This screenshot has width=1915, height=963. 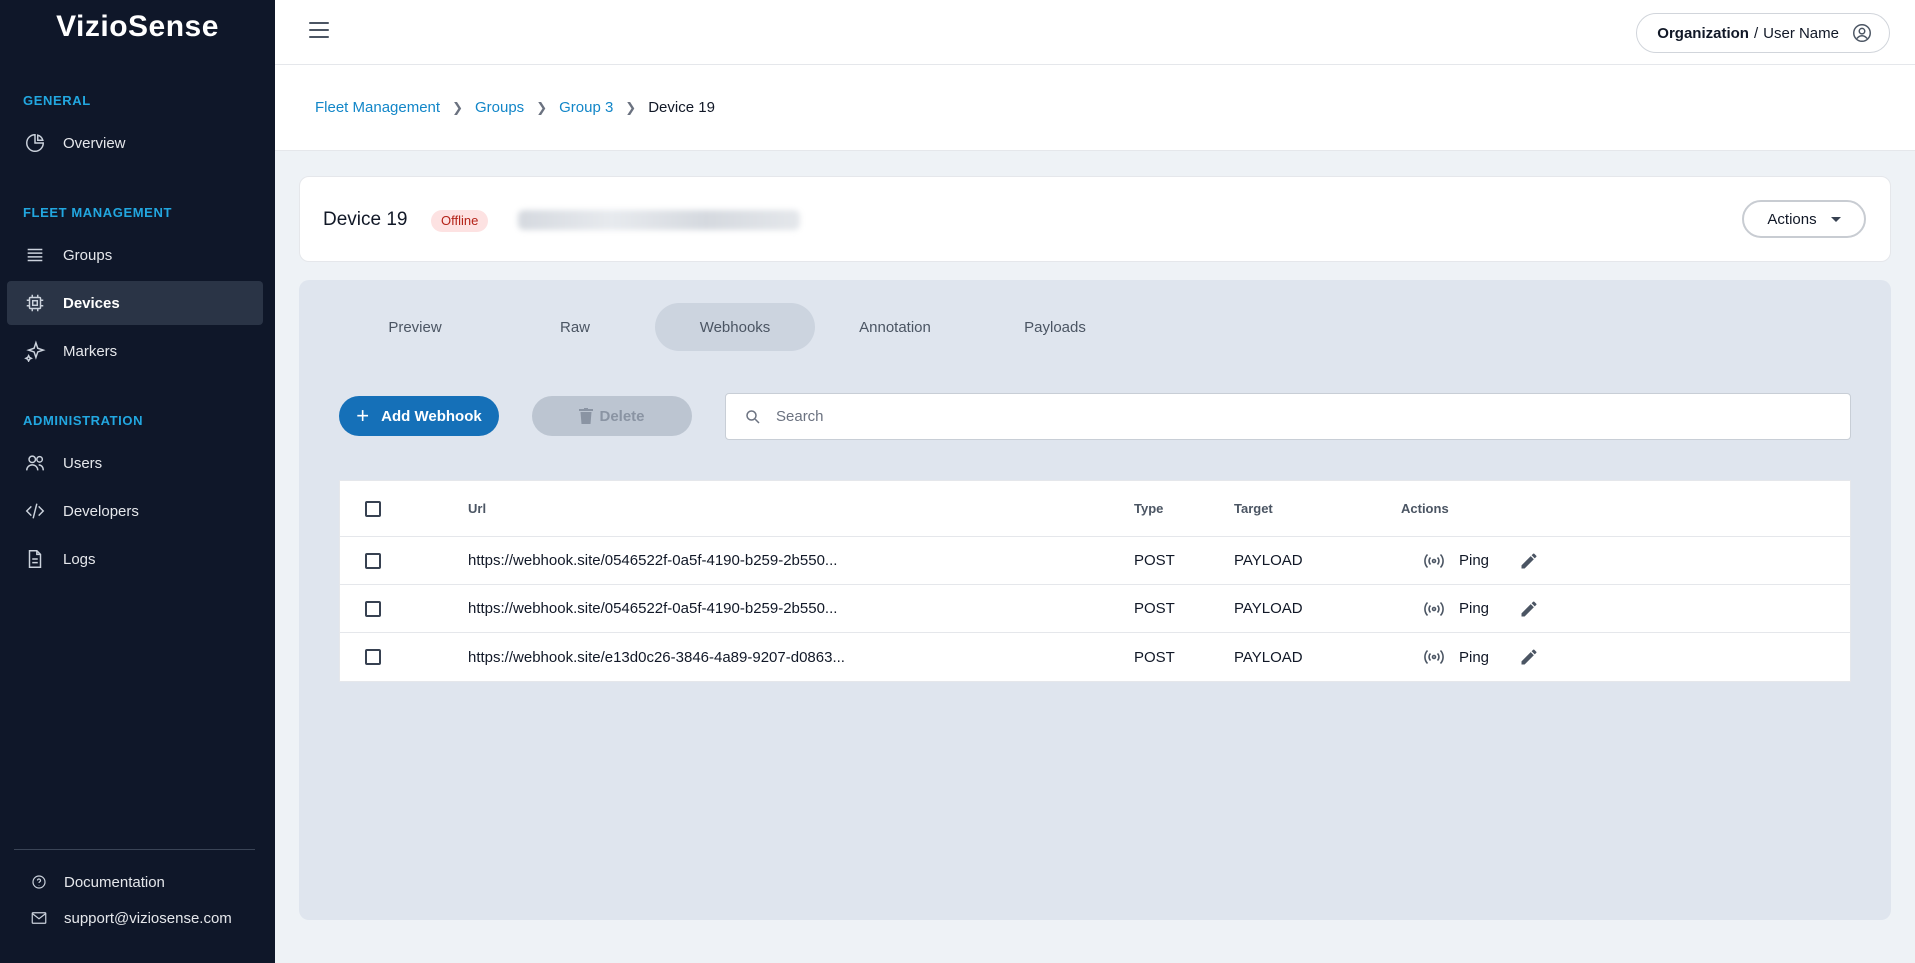 I want to click on support-email-label: support@viziosense.com, so click(x=148, y=918).